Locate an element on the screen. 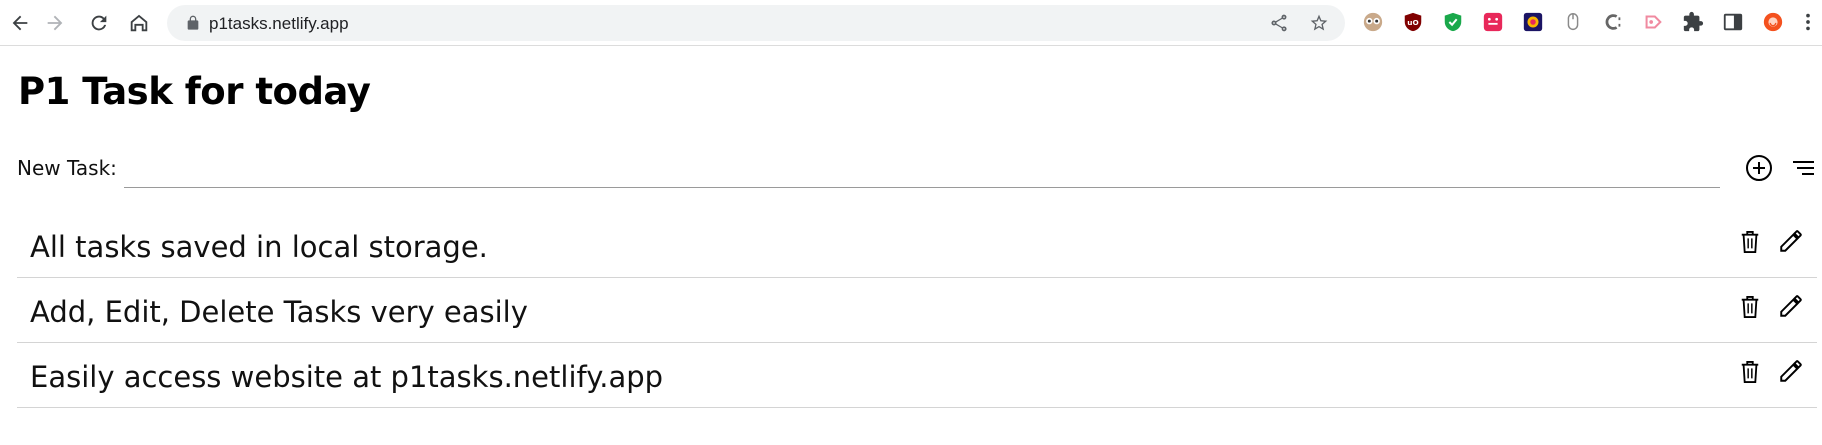 This screenshot has width=1822, height=445. lock-icon is located at coordinates (193, 22).